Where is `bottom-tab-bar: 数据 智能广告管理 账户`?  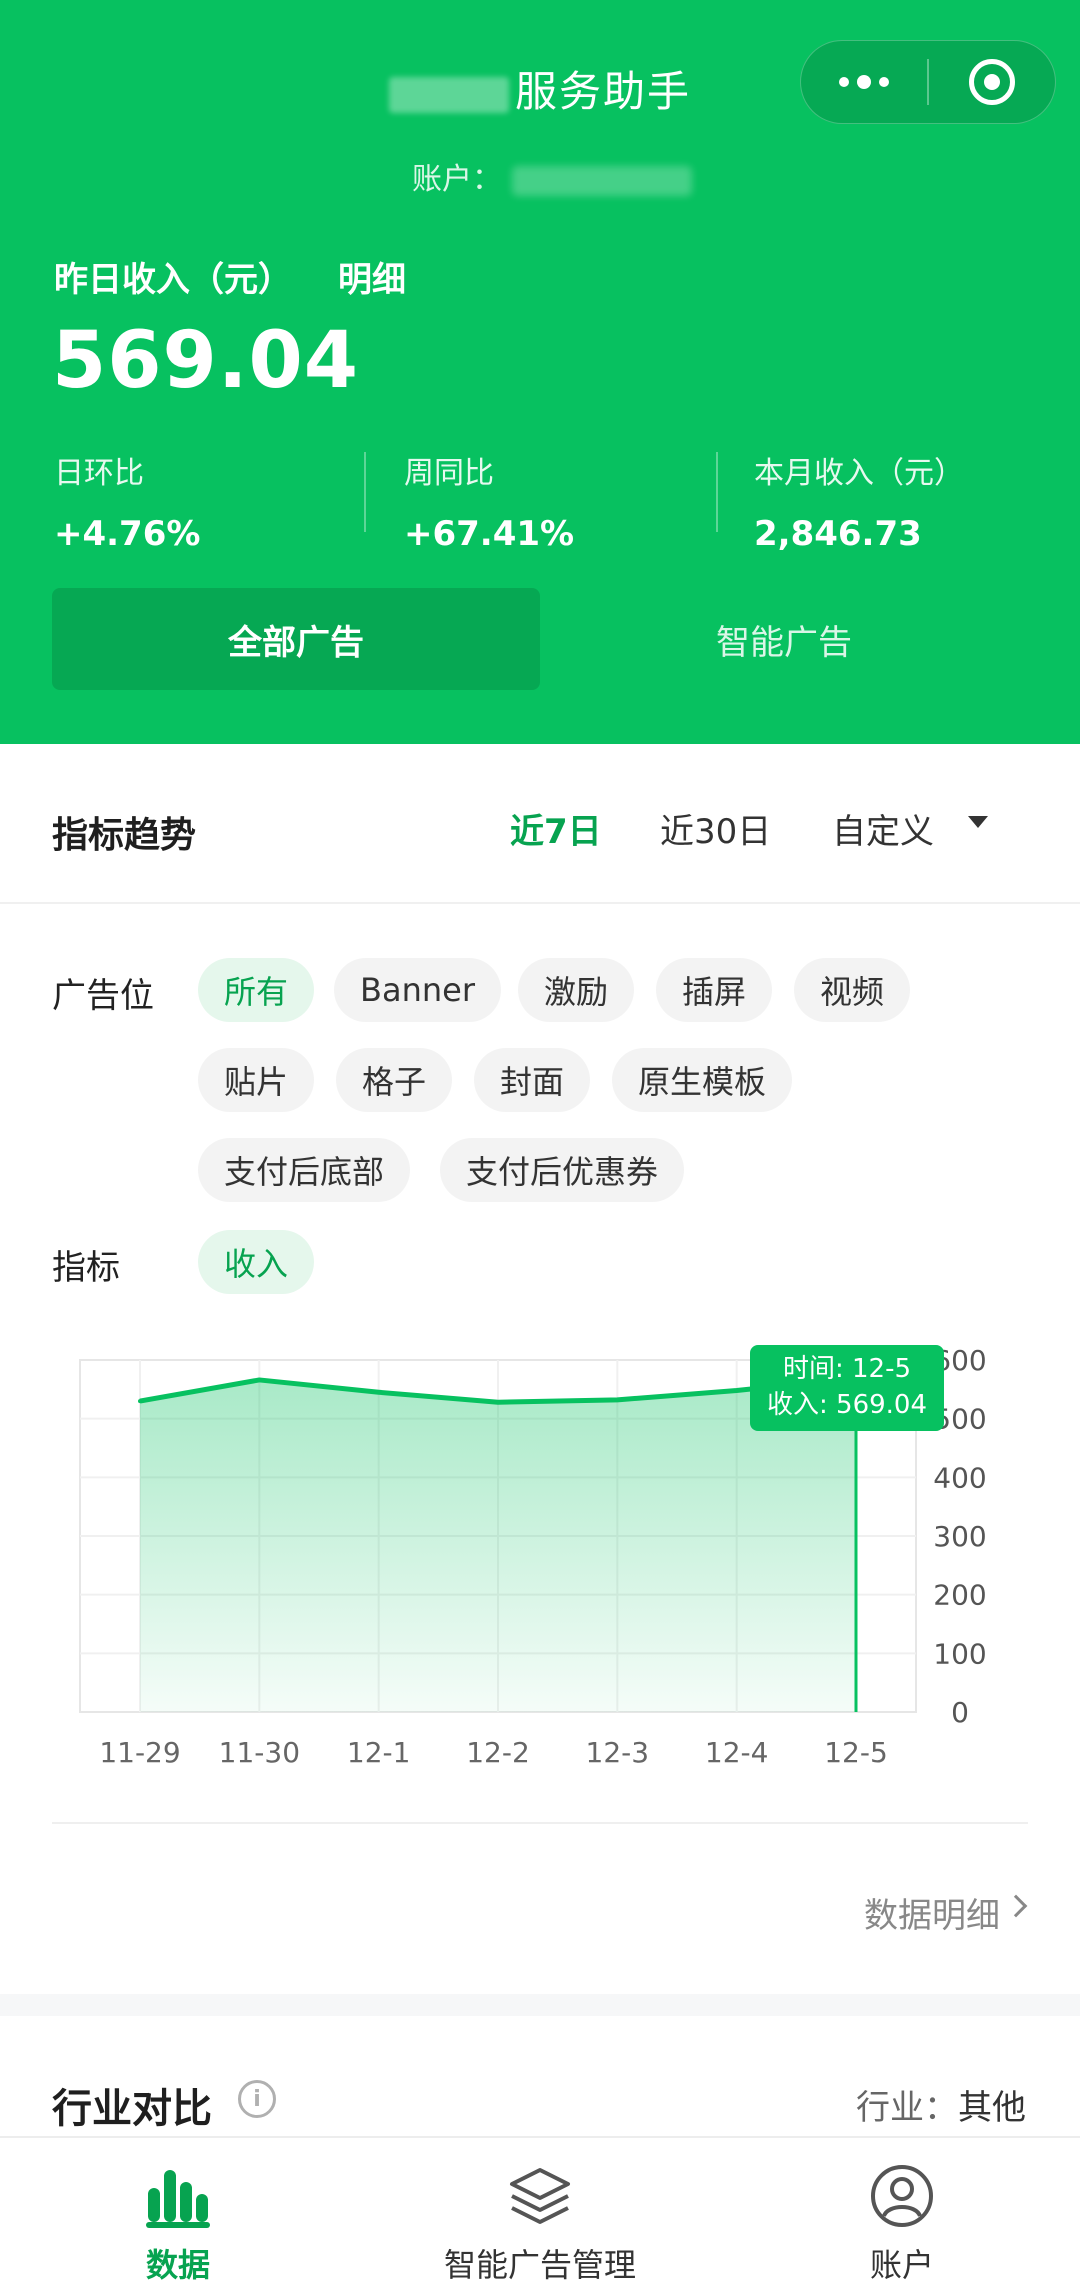 bottom-tab-bar: 数据 智能广告管理 账户 is located at coordinates (540, 2212).